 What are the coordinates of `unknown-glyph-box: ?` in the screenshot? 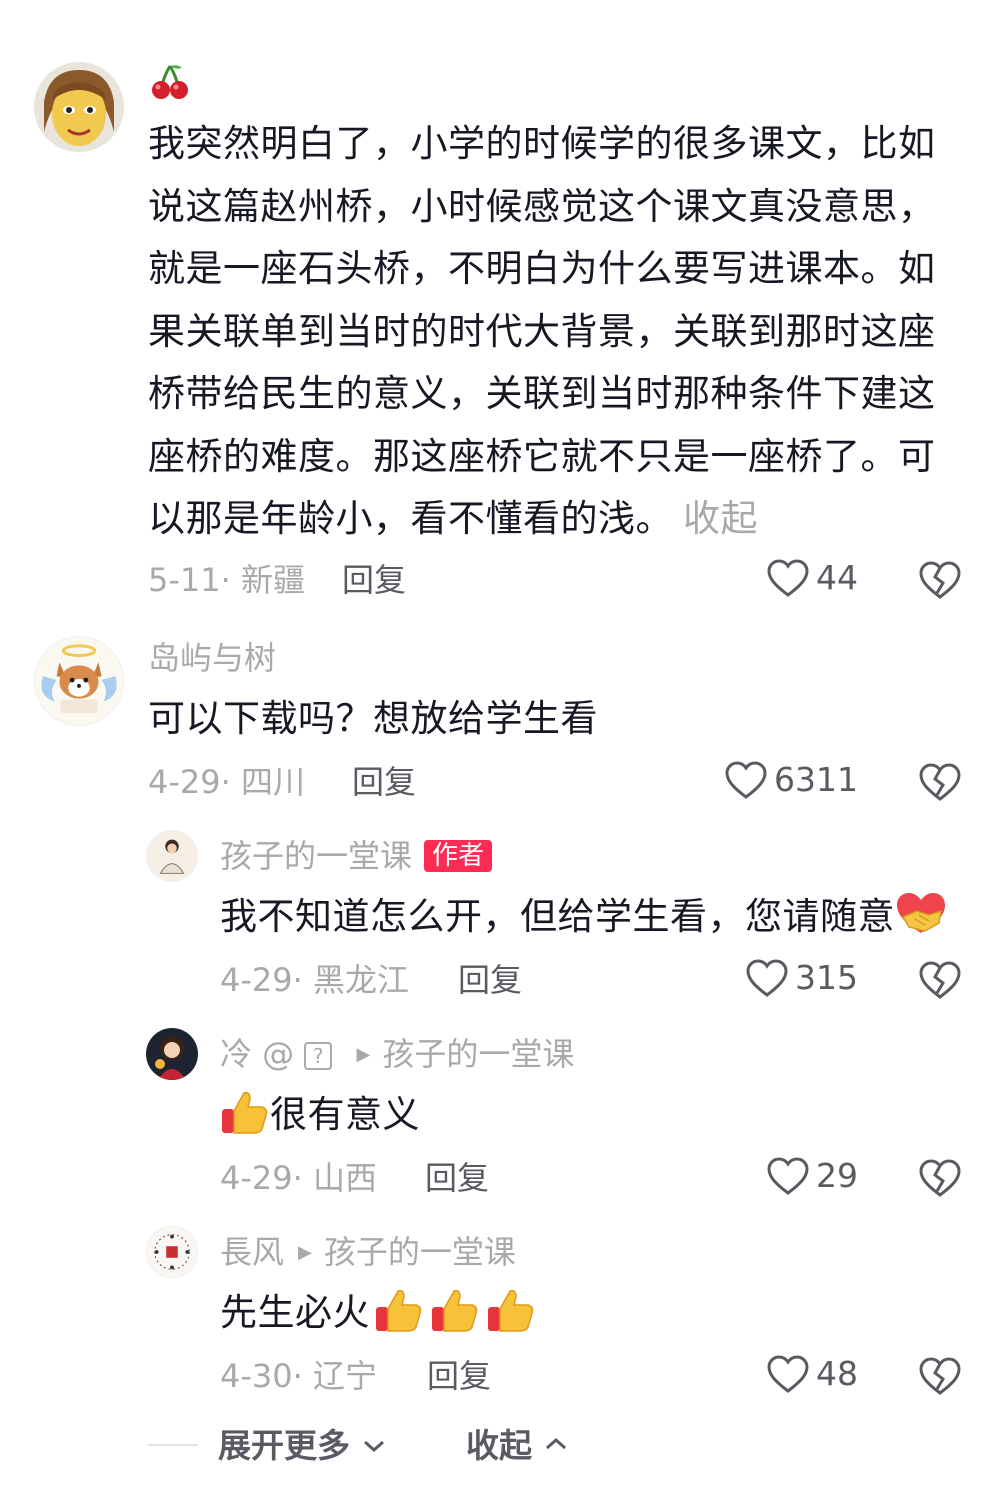 It's located at (318, 1056).